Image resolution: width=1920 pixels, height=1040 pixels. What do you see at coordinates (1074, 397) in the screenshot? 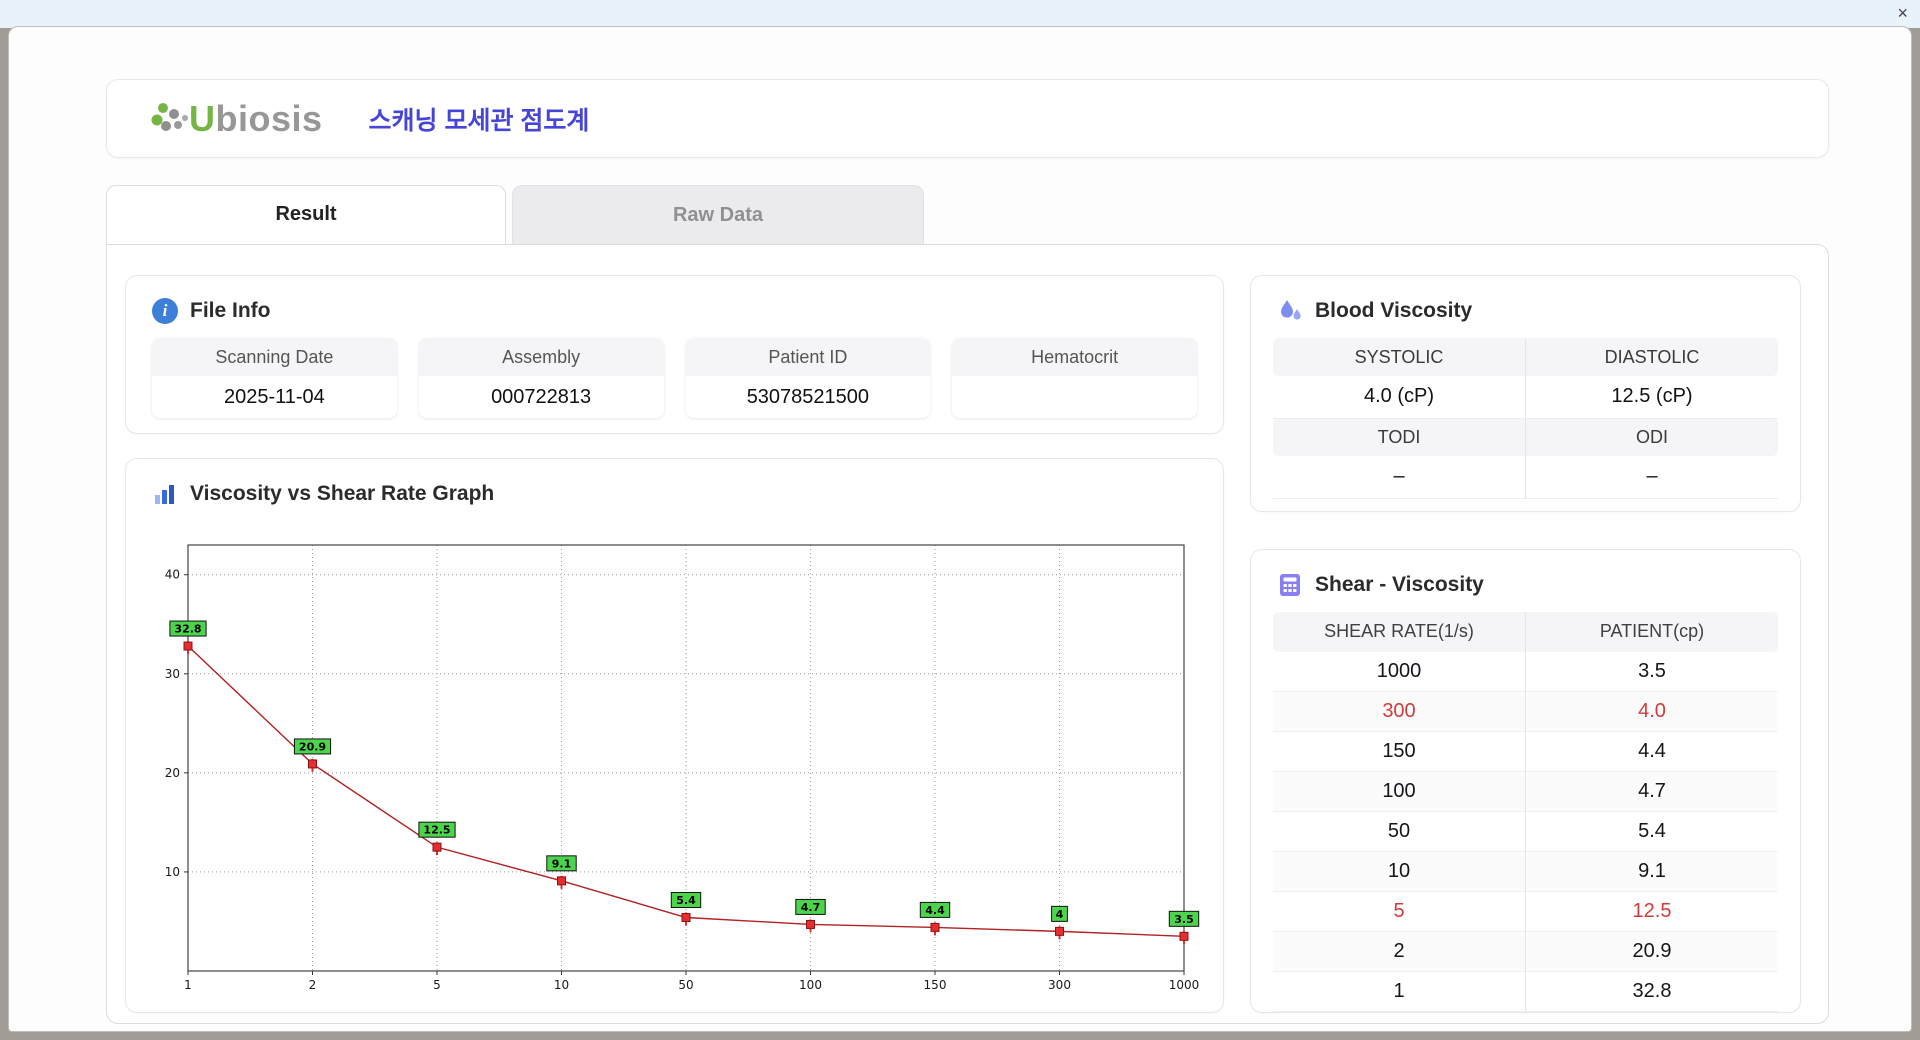
I see `field-value` at bounding box center [1074, 397].